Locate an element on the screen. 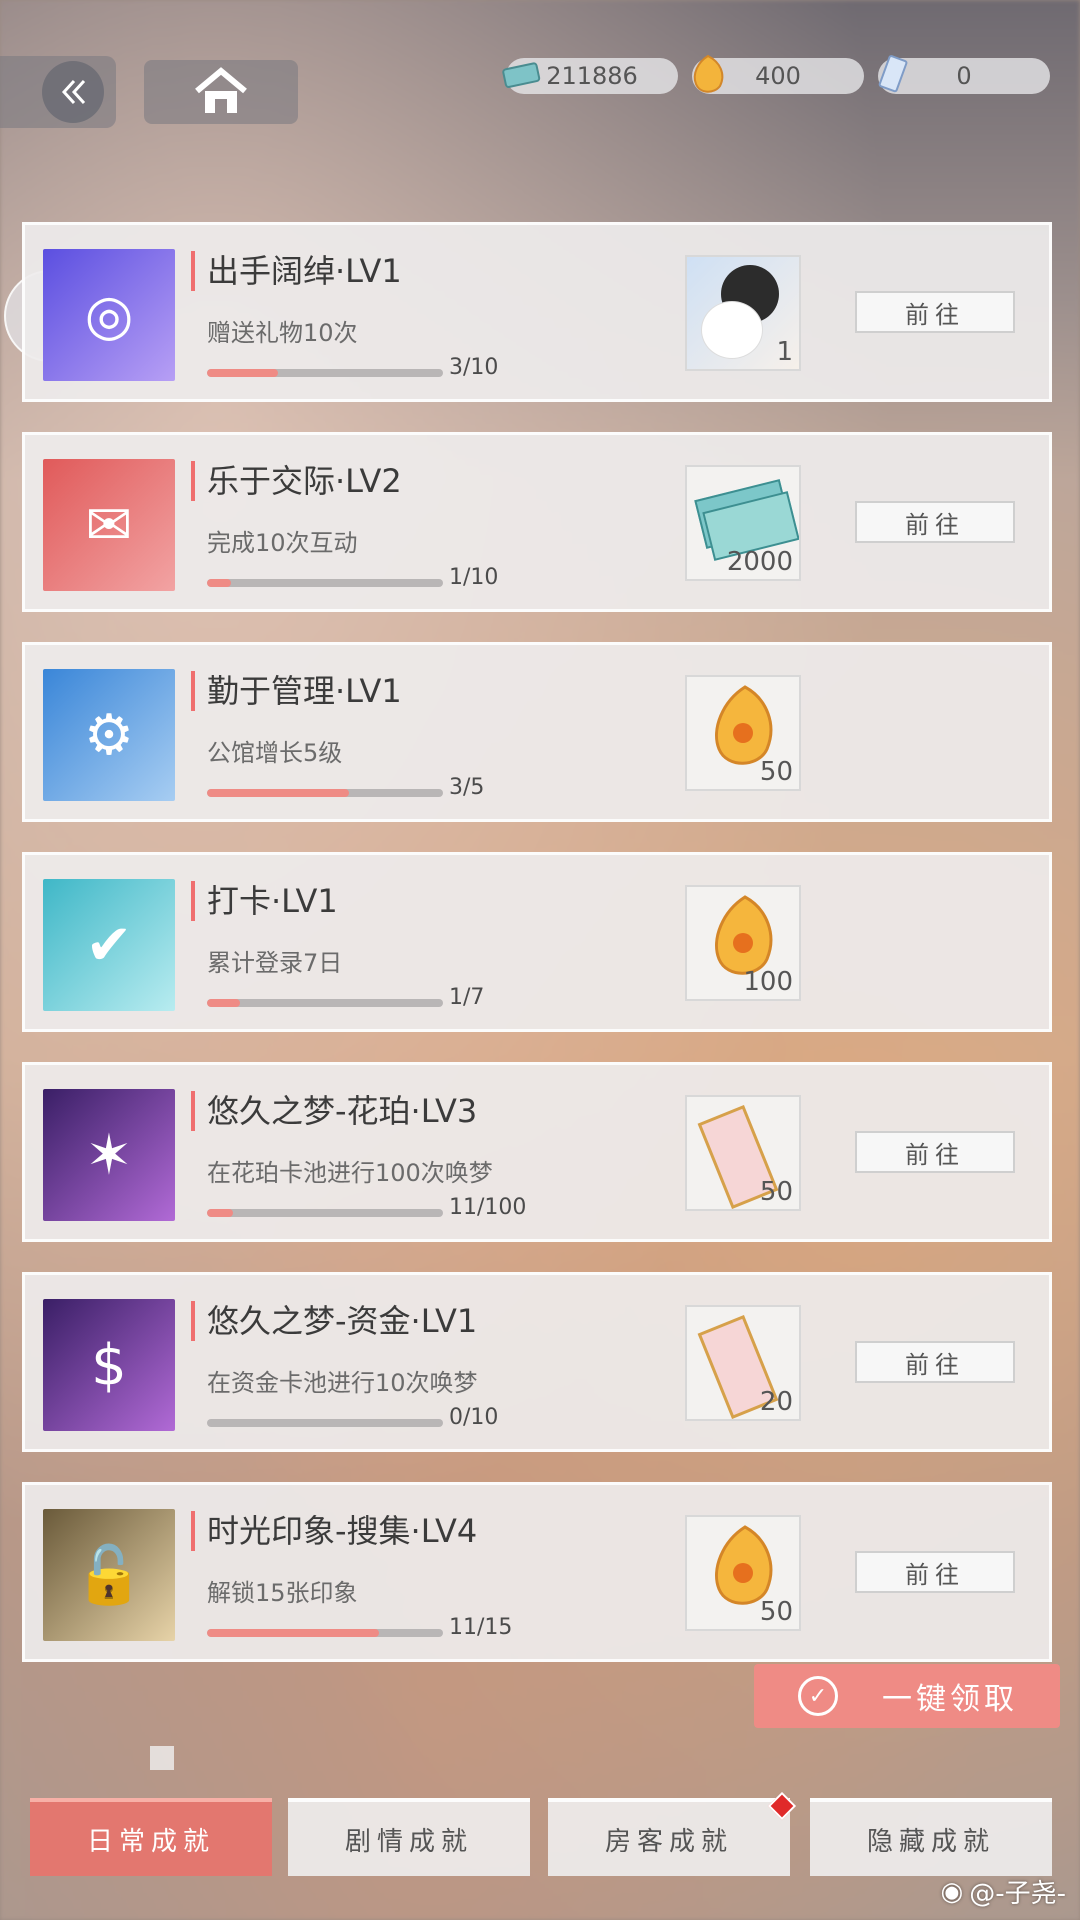  tab-tenant: 房客成就 is located at coordinates (672, 1833).